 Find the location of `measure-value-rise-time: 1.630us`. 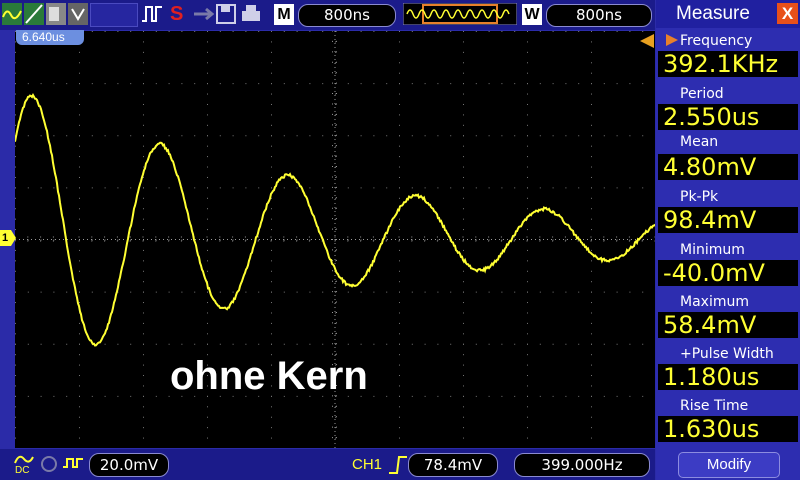

measure-value-rise-time: 1.630us is located at coordinates (728, 429).